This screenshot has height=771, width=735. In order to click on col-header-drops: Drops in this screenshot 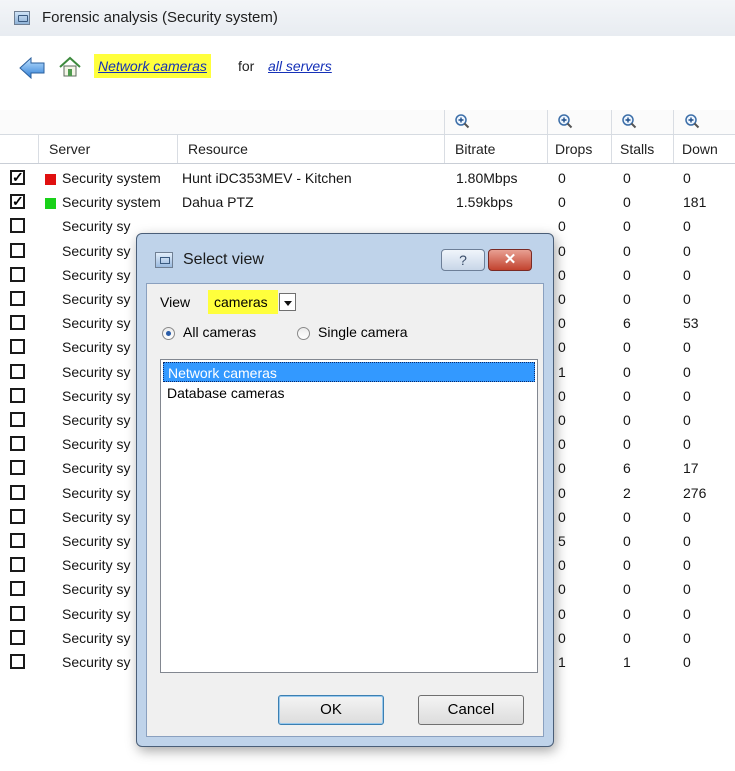, I will do `click(573, 149)`.